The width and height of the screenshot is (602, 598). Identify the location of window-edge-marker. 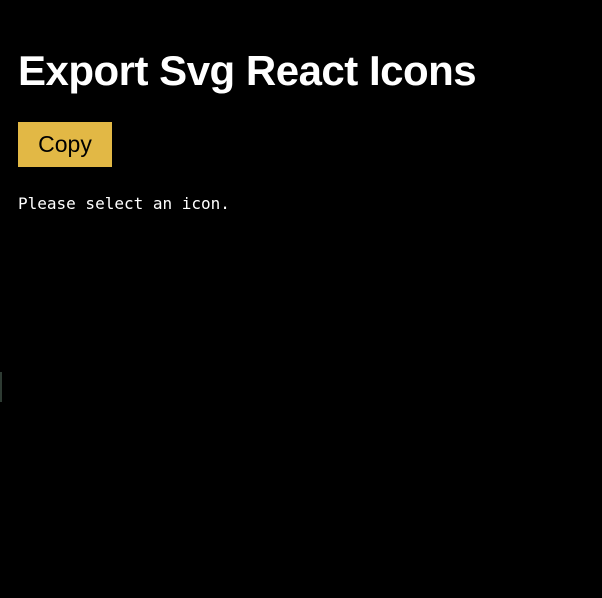
(1, 387).